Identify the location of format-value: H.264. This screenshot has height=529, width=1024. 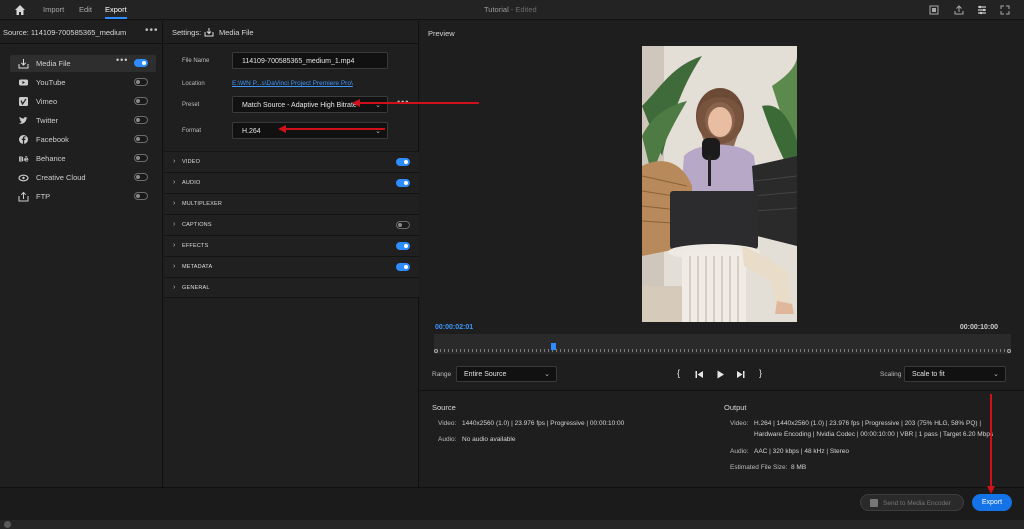
(251, 131).